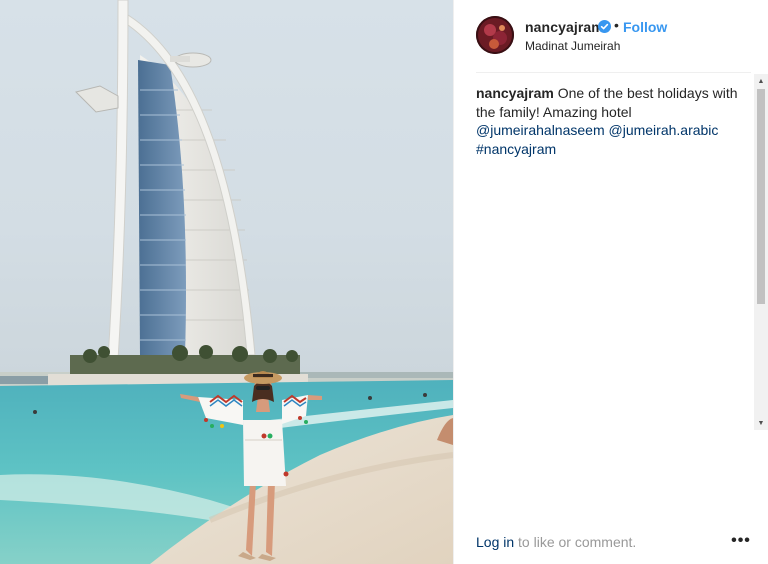  What do you see at coordinates (577, 542) in the screenshot?
I see `login-suffix: to like or comment.` at bounding box center [577, 542].